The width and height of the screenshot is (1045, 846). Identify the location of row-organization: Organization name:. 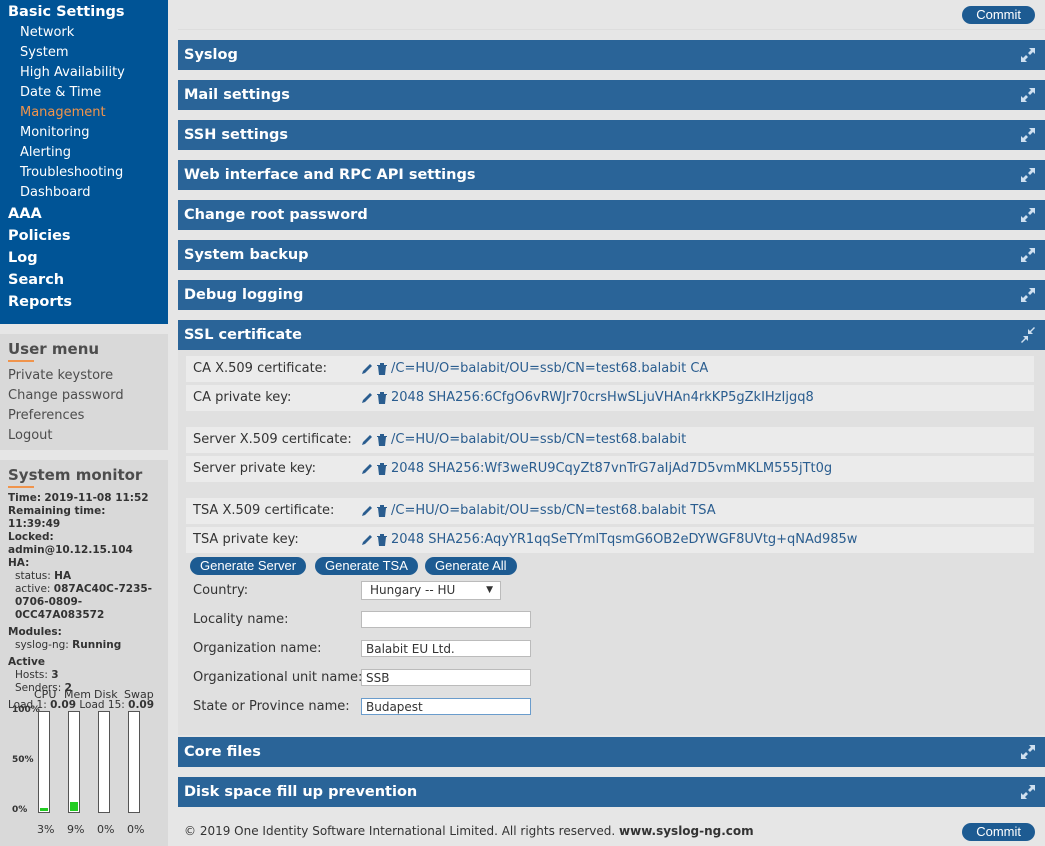
(610, 649).